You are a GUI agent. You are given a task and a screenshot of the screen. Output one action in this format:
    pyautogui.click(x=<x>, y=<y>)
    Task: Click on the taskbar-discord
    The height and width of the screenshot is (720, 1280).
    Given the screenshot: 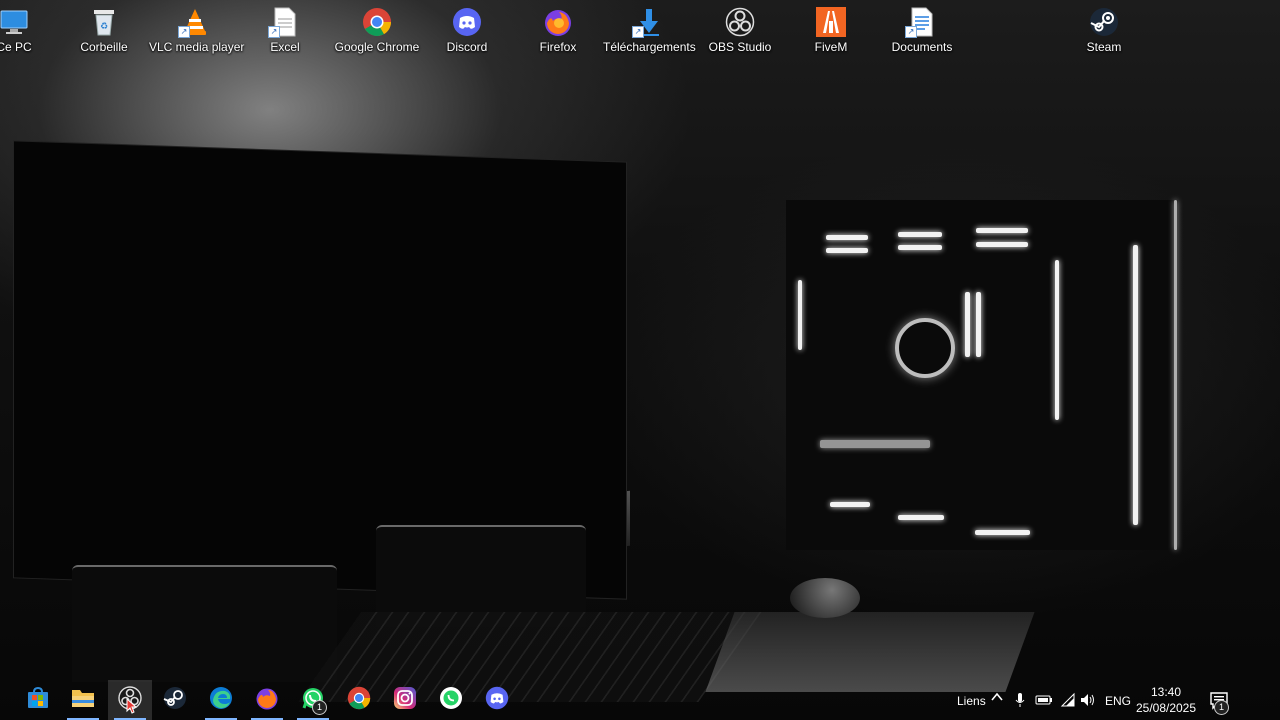 What is the action you would take?
    pyautogui.click(x=497, y=700)
    